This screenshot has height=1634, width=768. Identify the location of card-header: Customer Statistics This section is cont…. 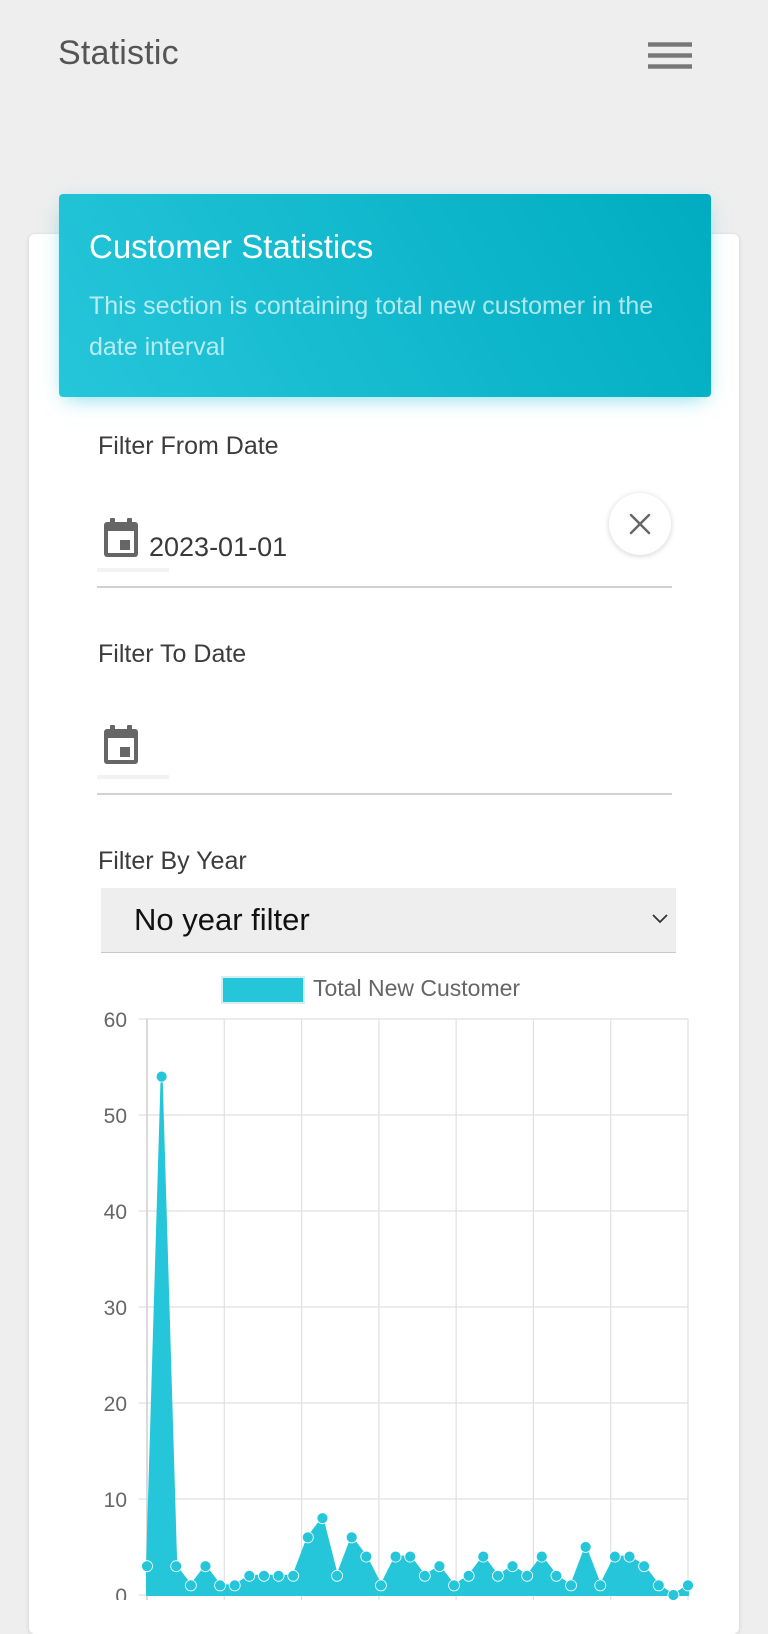
(385, 295).